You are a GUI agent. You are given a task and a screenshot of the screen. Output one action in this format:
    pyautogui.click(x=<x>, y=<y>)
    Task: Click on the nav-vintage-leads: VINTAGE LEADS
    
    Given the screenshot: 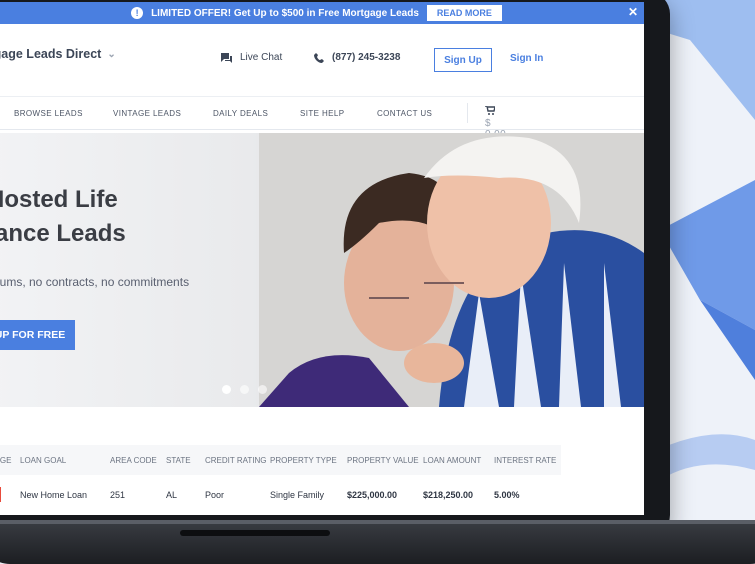 What is the action you would take?
    pyautogui.click(x=147, y=113)
    